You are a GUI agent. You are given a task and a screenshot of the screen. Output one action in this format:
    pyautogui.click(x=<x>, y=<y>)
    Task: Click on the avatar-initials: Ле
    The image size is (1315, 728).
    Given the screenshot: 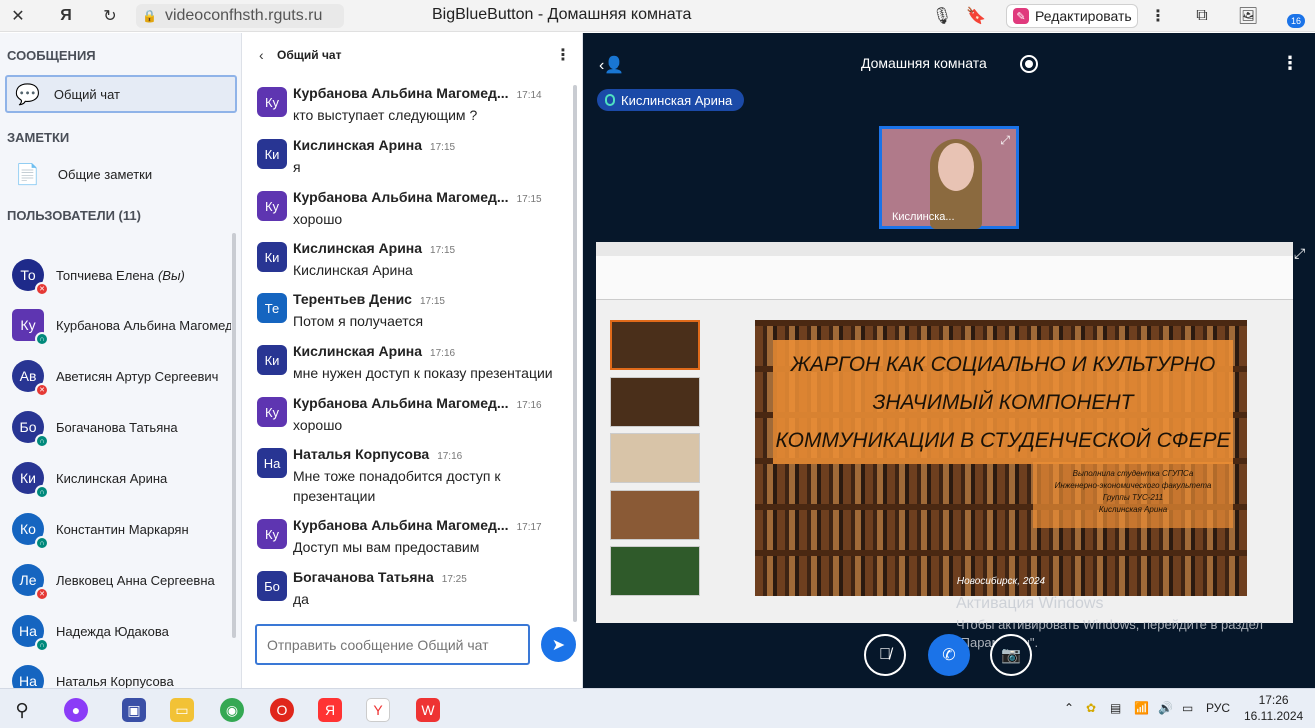 What is the action you would take?
    pyautogui.click(x=28, y=580)
    